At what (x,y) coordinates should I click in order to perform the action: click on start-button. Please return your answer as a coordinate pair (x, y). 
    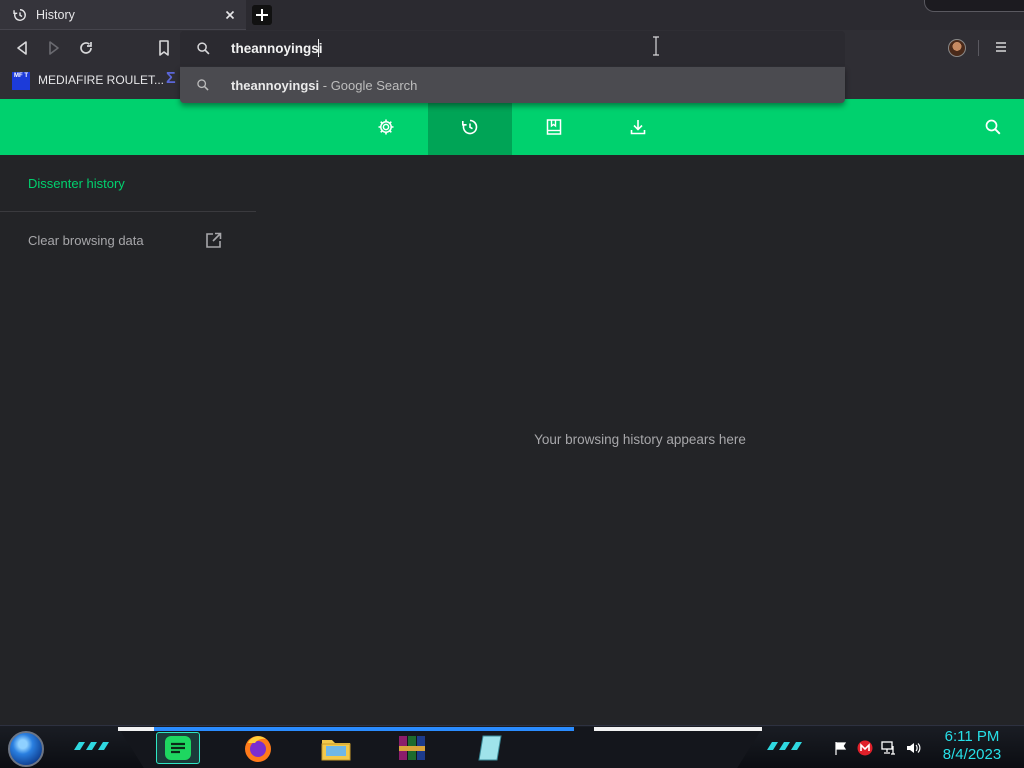
    Looking at the image, I should click on (26, 749).